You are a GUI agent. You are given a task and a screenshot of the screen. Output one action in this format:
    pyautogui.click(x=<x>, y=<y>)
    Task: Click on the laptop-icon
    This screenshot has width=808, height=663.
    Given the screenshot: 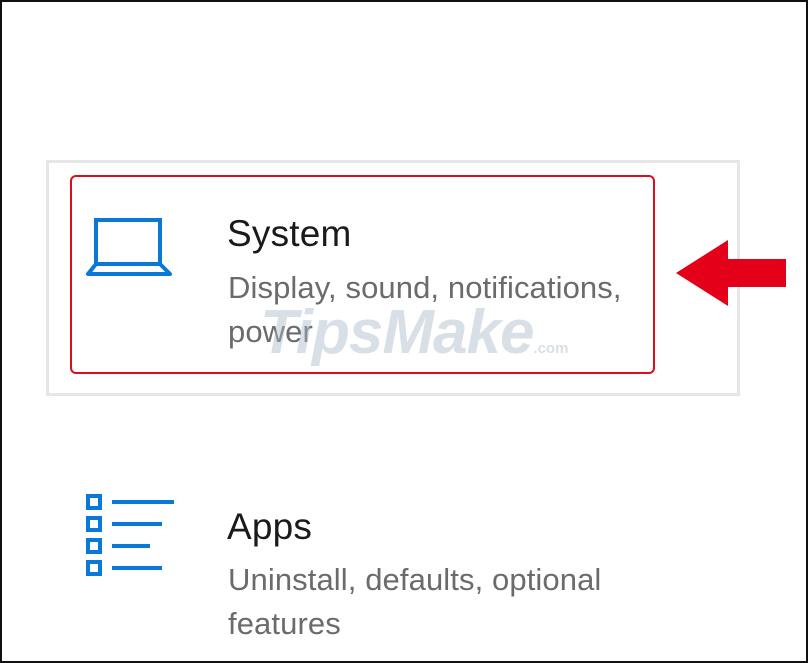 What is the action you would take?
    pyautogui.click(x=129, y=247)
    